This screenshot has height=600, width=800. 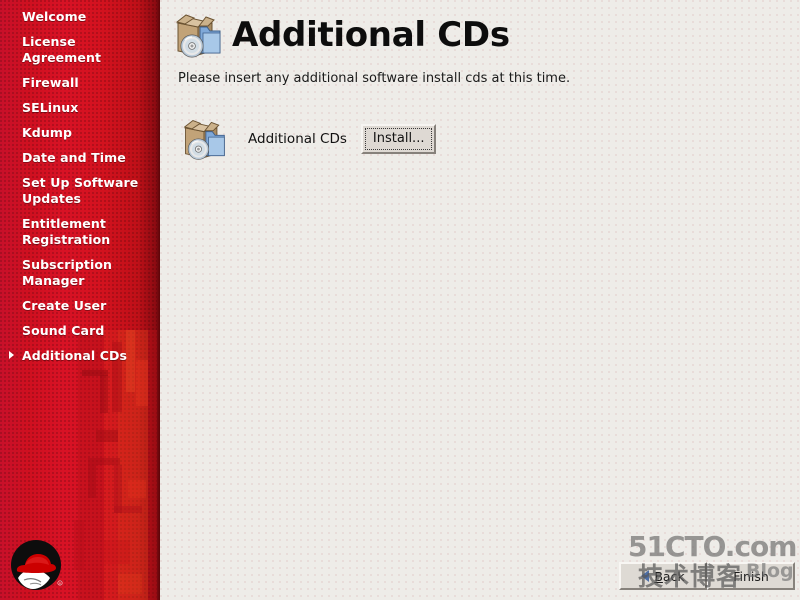 I want to click on sidebar-item-subscription-manager: Subscription Manager, so click(x=80, y=273).